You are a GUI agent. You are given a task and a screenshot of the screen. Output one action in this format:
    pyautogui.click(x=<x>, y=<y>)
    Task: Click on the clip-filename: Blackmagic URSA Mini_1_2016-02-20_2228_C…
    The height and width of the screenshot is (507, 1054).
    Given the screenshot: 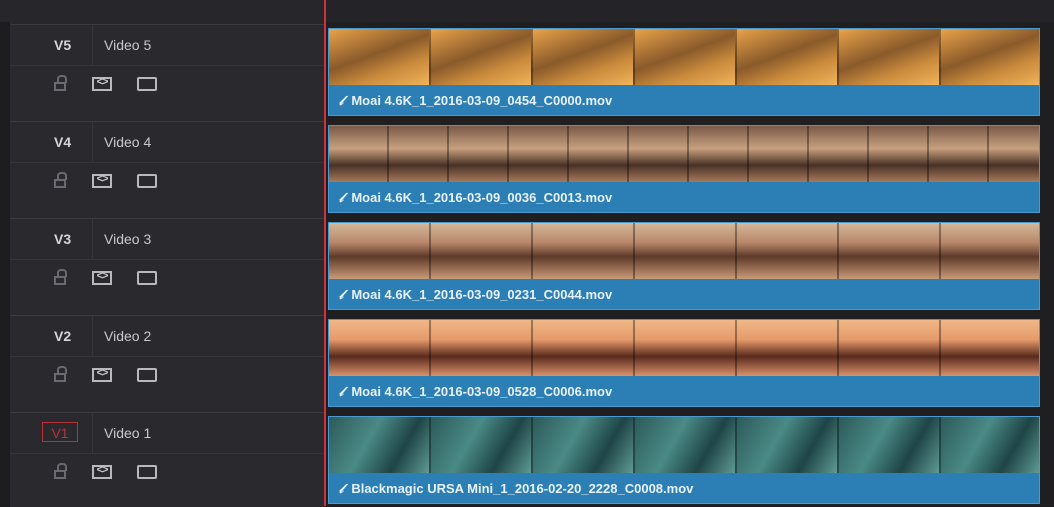 What is the action you would take?
    pyautogui.click(x=522, y=488)
    